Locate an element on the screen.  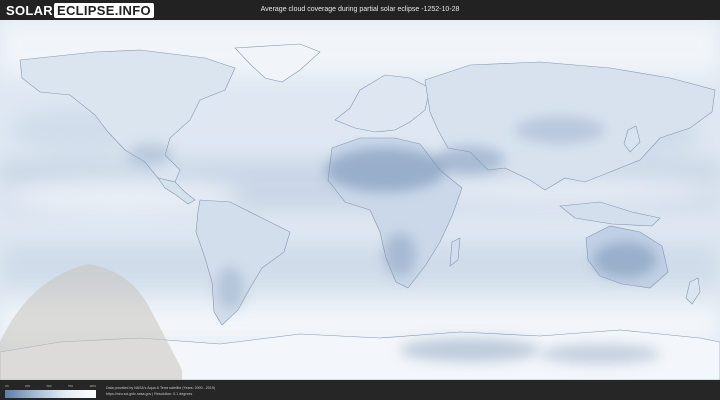
scale-tick: 100% is located at coordinates (92, 386).